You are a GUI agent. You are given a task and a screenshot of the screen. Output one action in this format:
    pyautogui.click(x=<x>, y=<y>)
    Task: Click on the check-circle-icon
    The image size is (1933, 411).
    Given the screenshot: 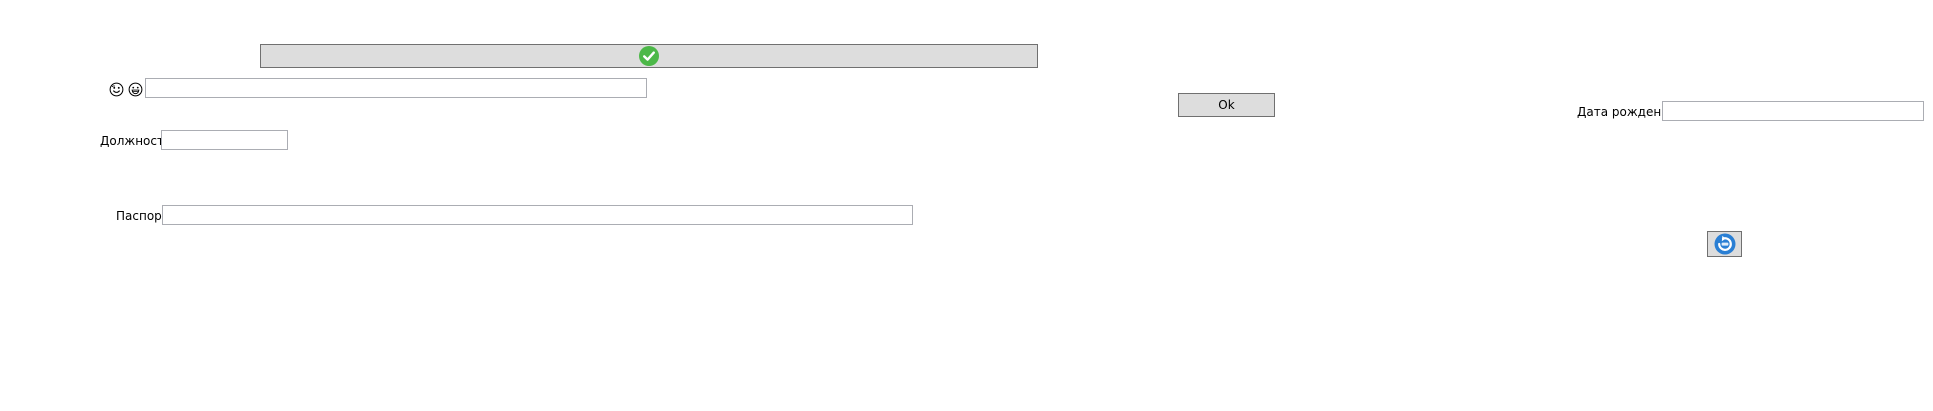 What is the action you would take?
    pyautogui.click(x=649, y=56)
    